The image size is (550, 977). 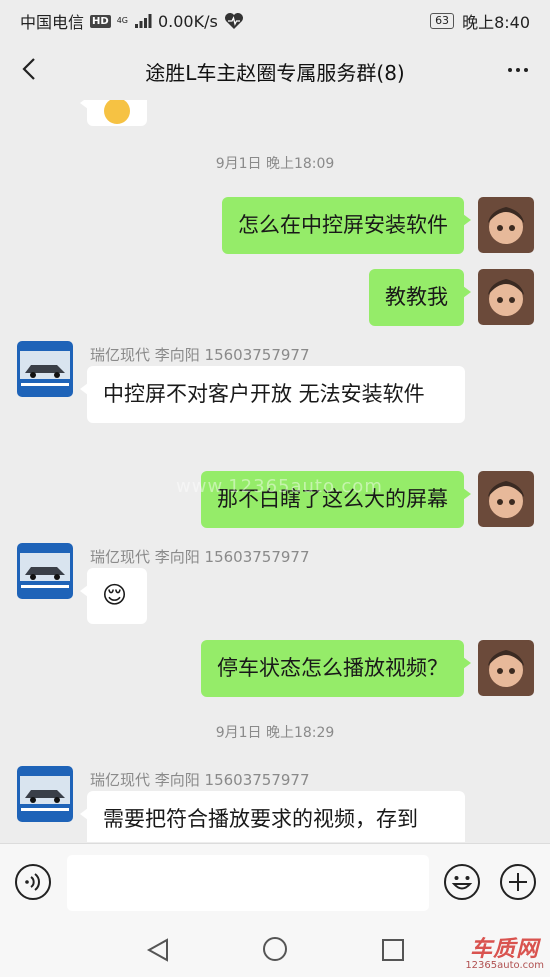 What do you see at coordinates (100, 21) in the screenshot?
I see `hd-badge: HD` at bounding box center [100, 21].